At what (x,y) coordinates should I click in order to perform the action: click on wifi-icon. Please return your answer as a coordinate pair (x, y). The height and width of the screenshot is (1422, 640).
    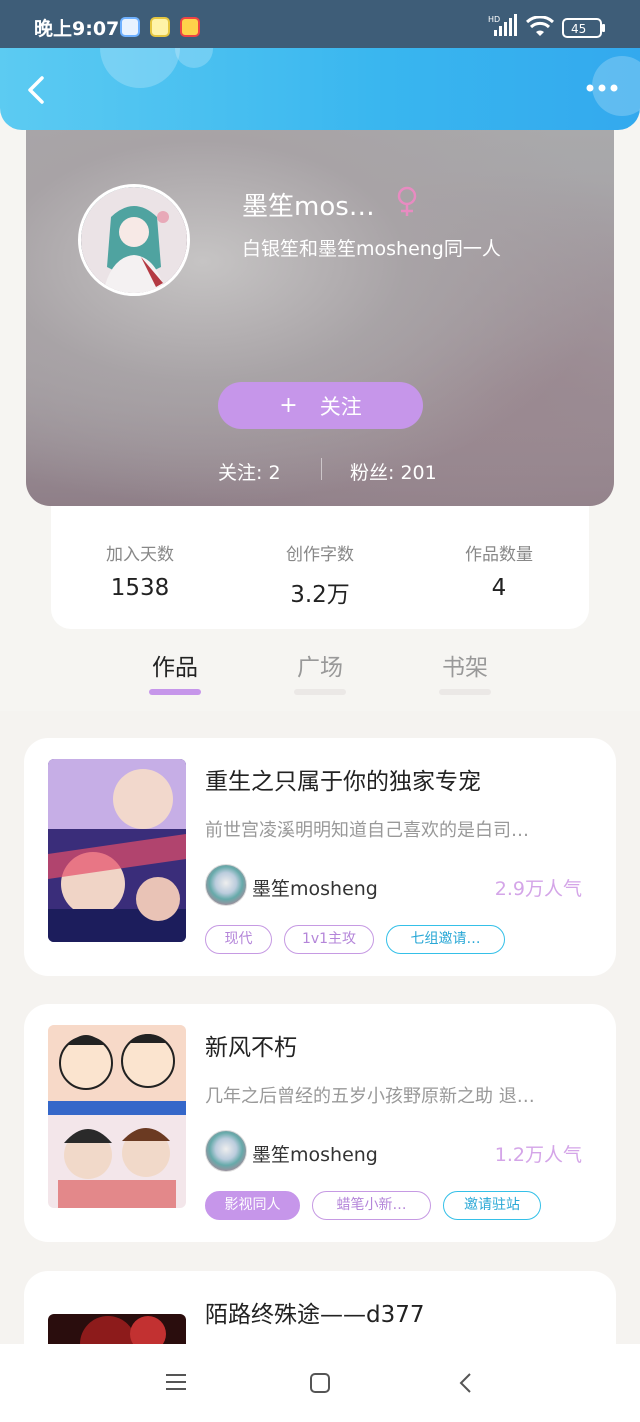
    Looking at the image, I should click on (540, 29).